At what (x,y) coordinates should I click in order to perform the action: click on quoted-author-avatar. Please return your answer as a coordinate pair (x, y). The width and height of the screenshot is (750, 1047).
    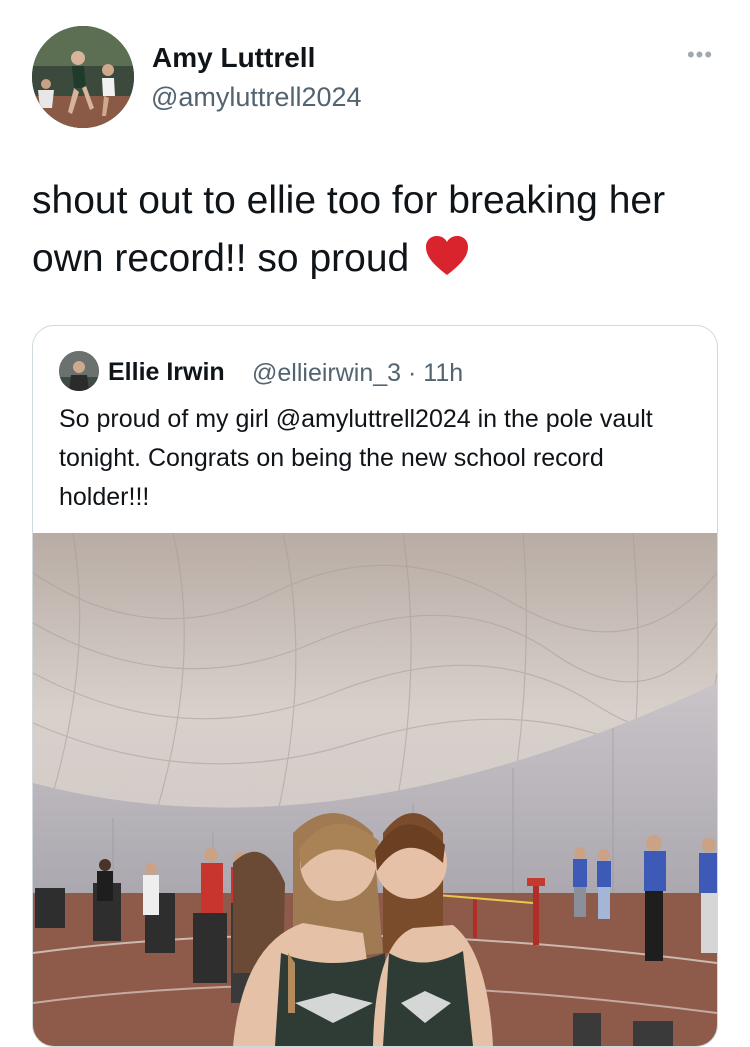
    Looking at the image, I should click on (79, 371).